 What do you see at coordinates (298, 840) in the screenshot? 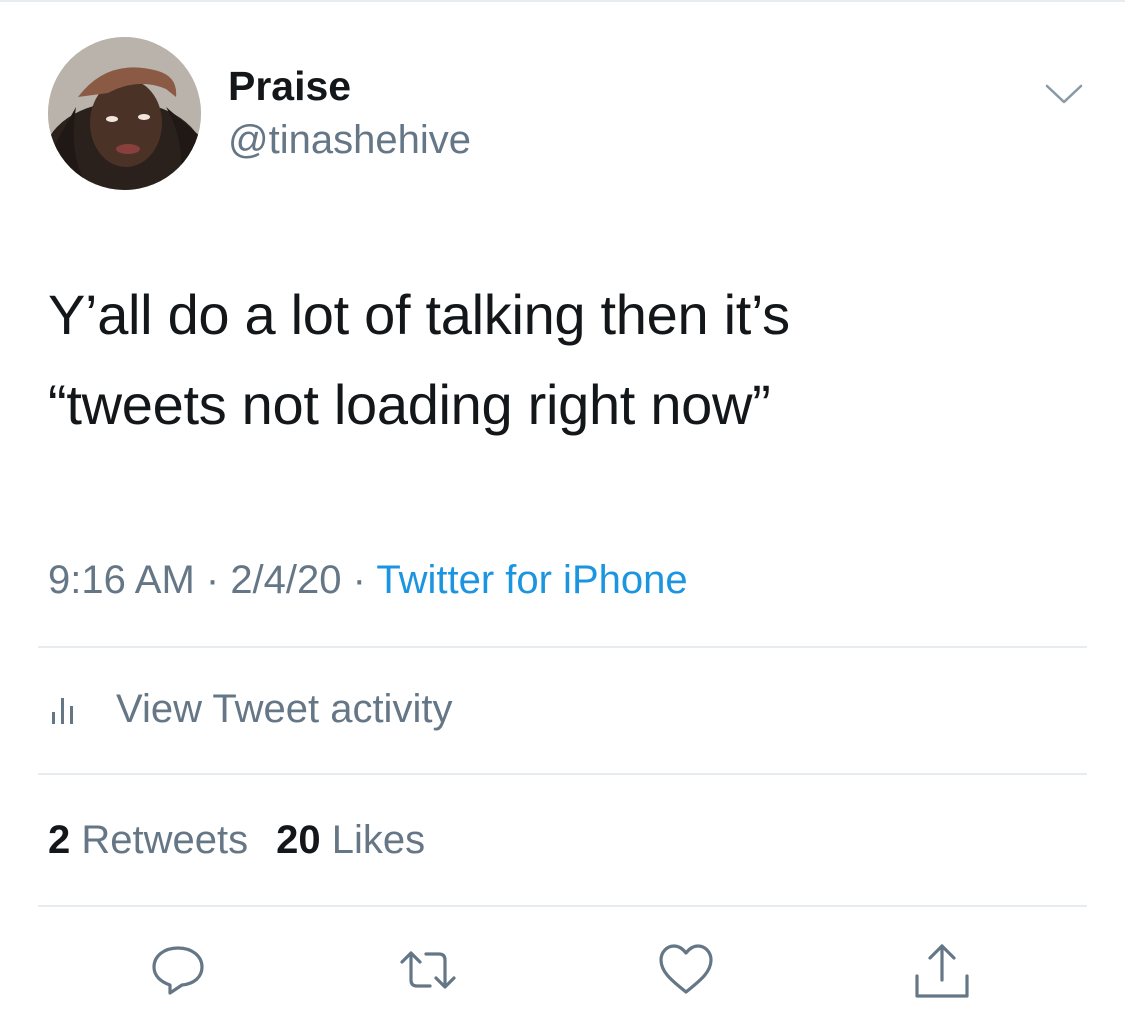
I see `likes-count: 20` at bounding box center [298, 840].